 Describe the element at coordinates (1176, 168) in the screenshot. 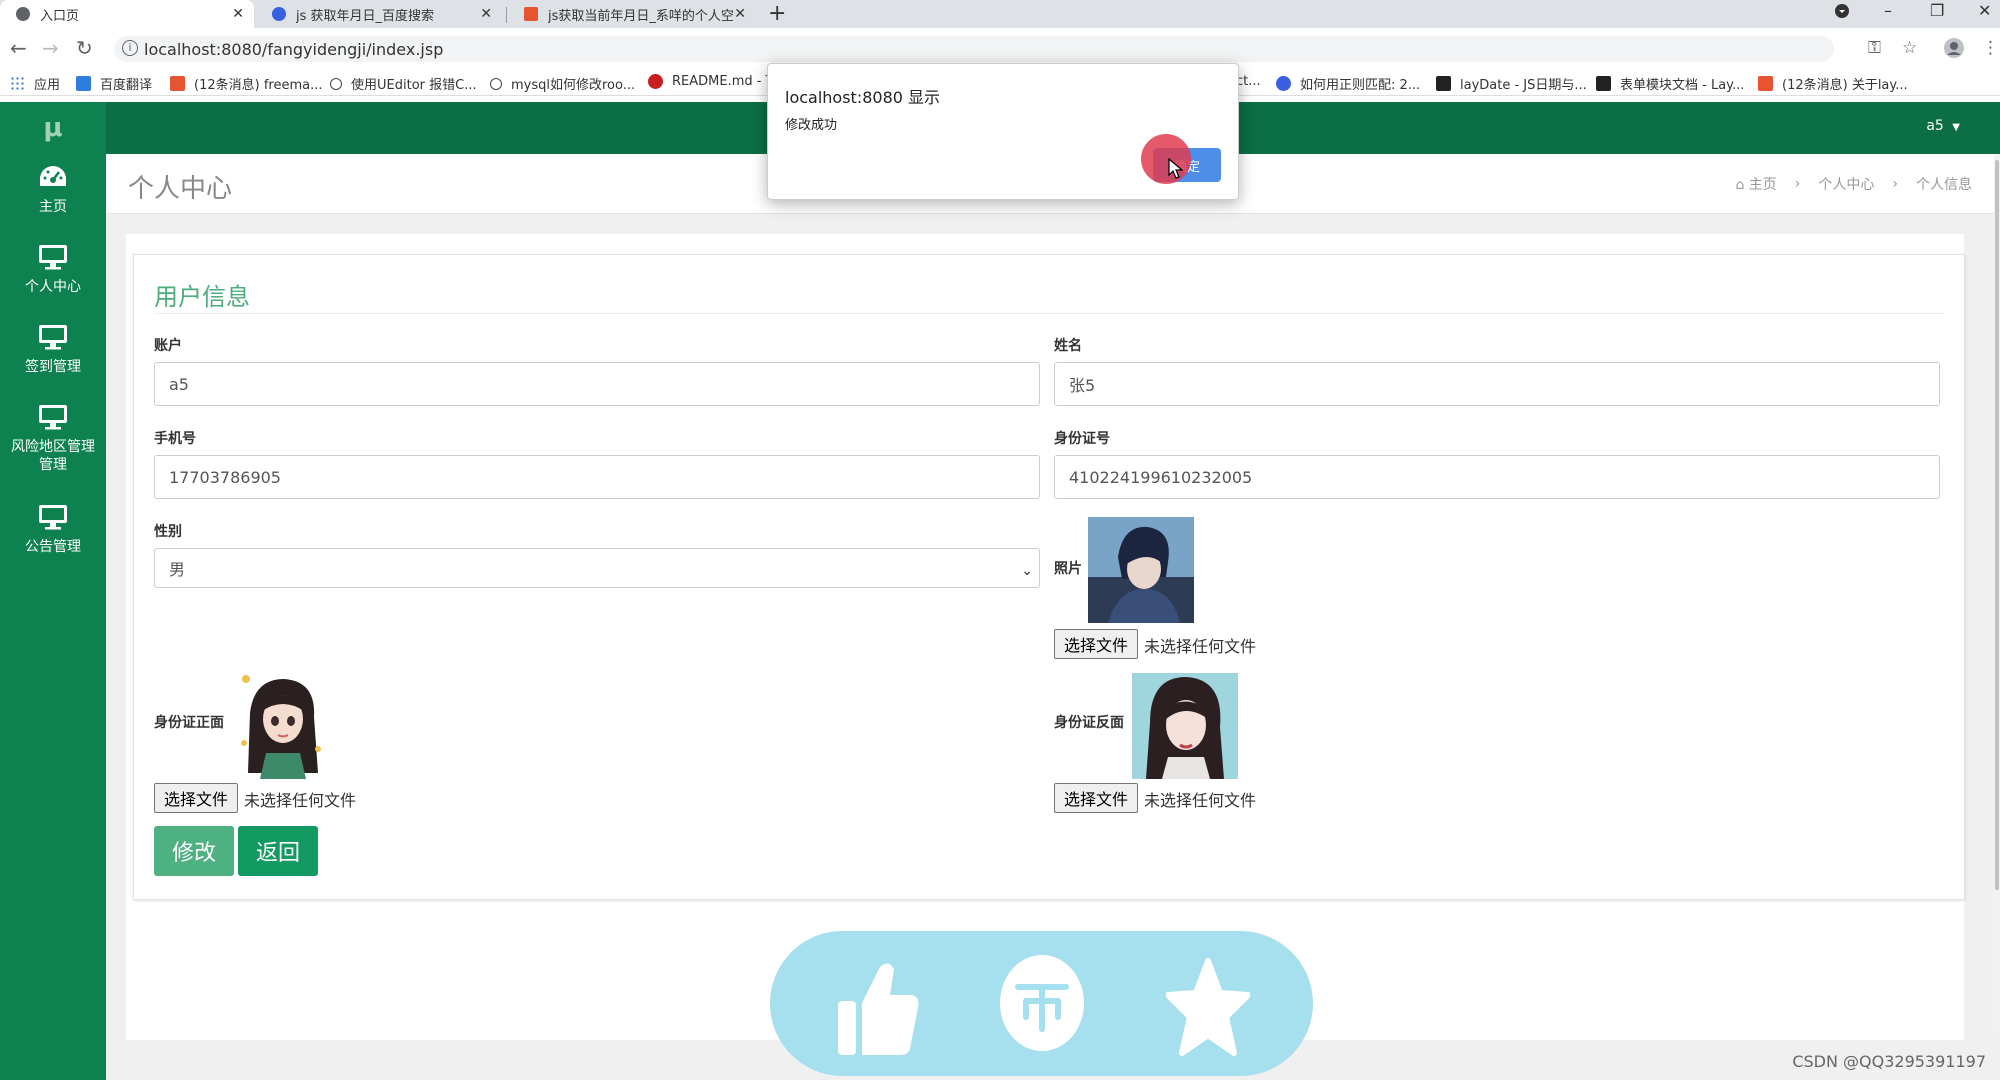

I see `mouse-cursor-icon` at that location.